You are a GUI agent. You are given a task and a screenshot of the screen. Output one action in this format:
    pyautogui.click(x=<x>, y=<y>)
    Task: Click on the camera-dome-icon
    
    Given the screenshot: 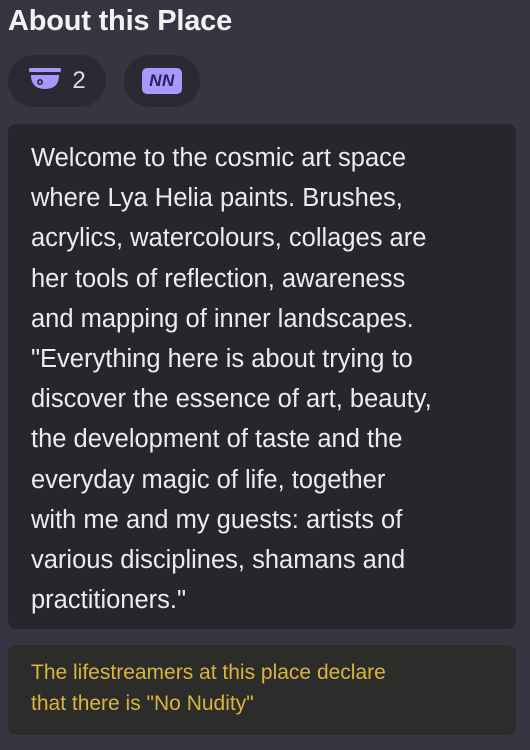 What is the action you would take?
    pyautogui.click(x=45, y=81)
    